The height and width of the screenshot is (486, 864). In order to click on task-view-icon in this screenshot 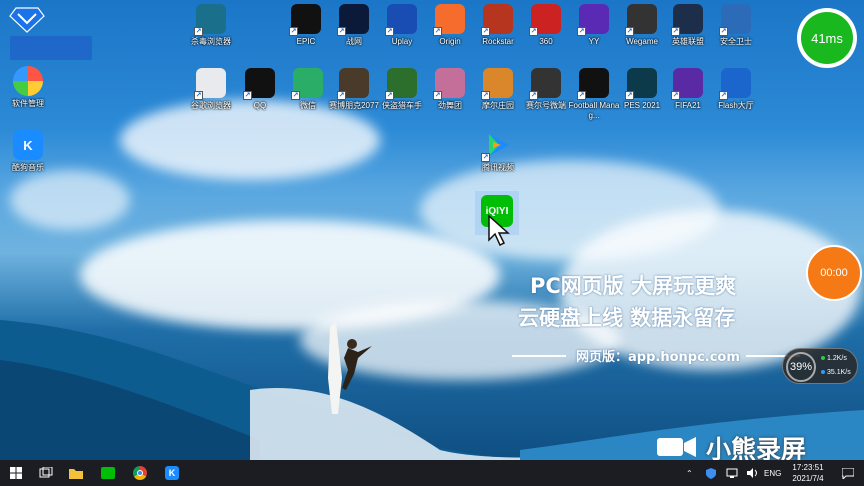, I will do `click(46, 472)`.